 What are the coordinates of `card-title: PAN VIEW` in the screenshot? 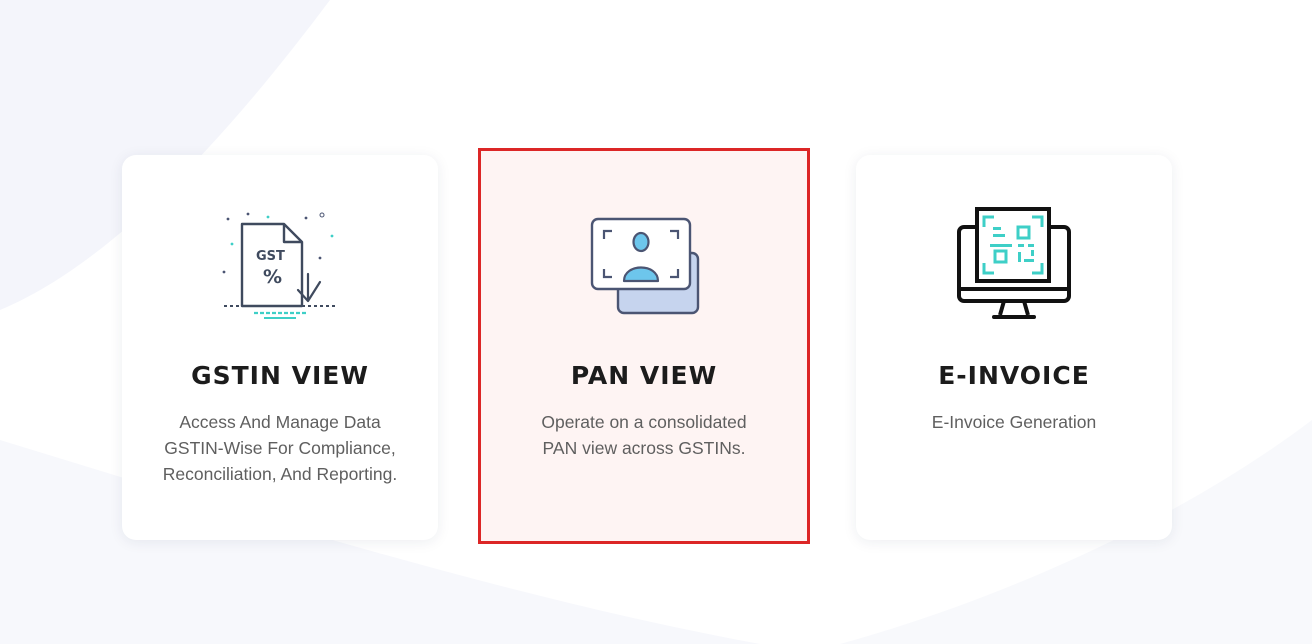 It's located at (644, 375).